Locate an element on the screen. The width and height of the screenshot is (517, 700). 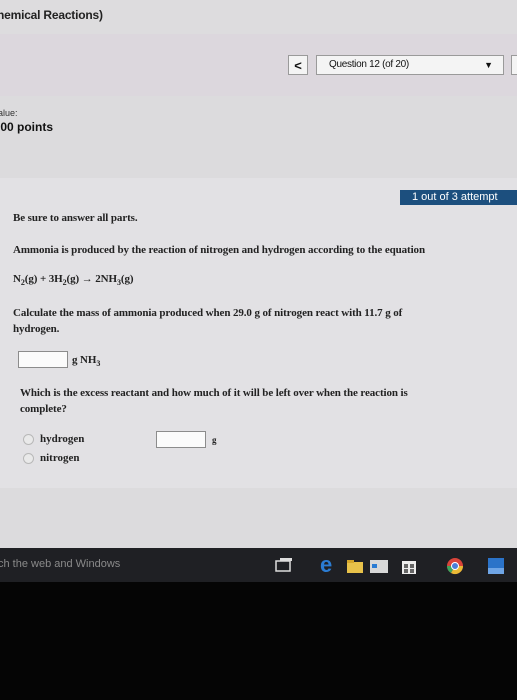
chrome-icon is located at coordinates (455, 566).